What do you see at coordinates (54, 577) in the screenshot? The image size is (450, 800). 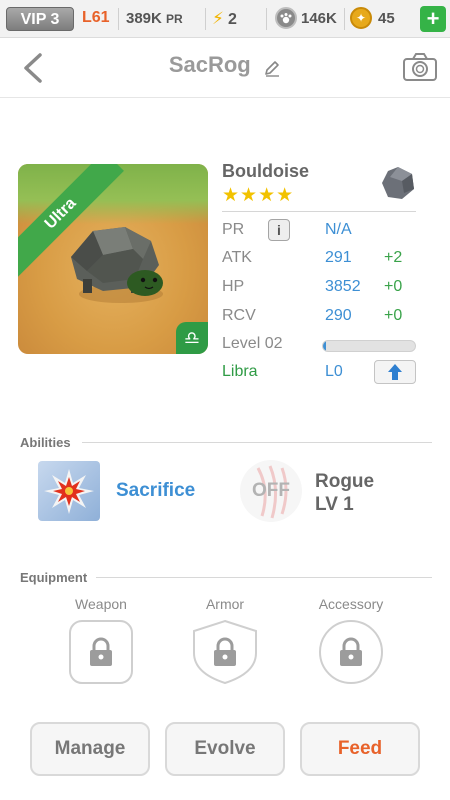 I see `equipment-heading: Equipment` at bounding box center [54, 577].